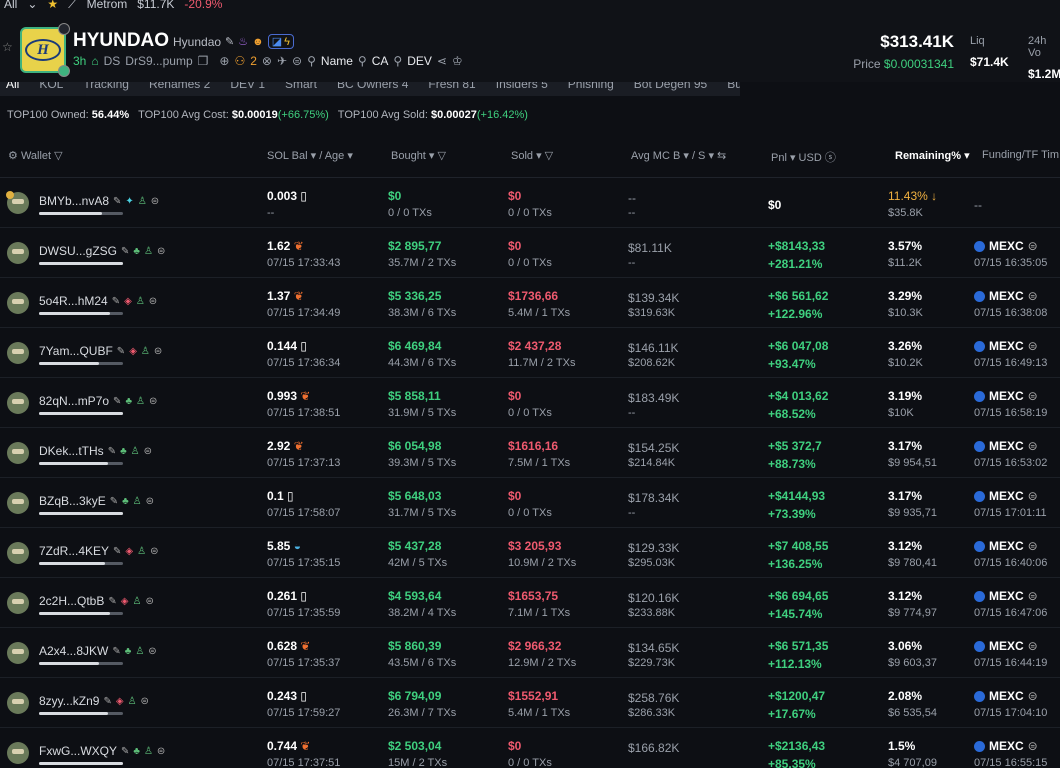  What do you see at coordinates (721, 156) in the screenshot?
I see `swap-icon: ⇆` at bounding box center [721, 156].